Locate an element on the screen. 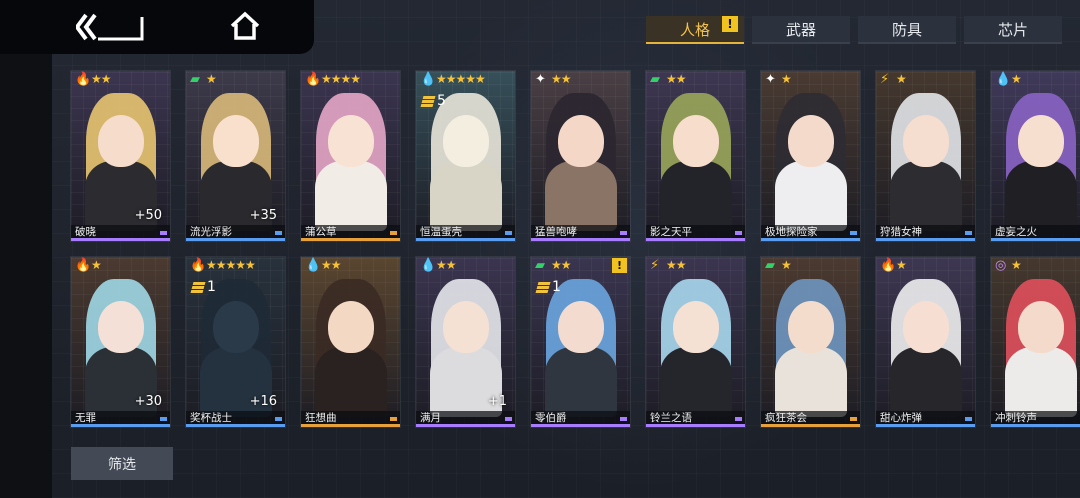 The width and height of the screenshot is (1080, 498). left-edge-panel is located at coordinates (26, 249).